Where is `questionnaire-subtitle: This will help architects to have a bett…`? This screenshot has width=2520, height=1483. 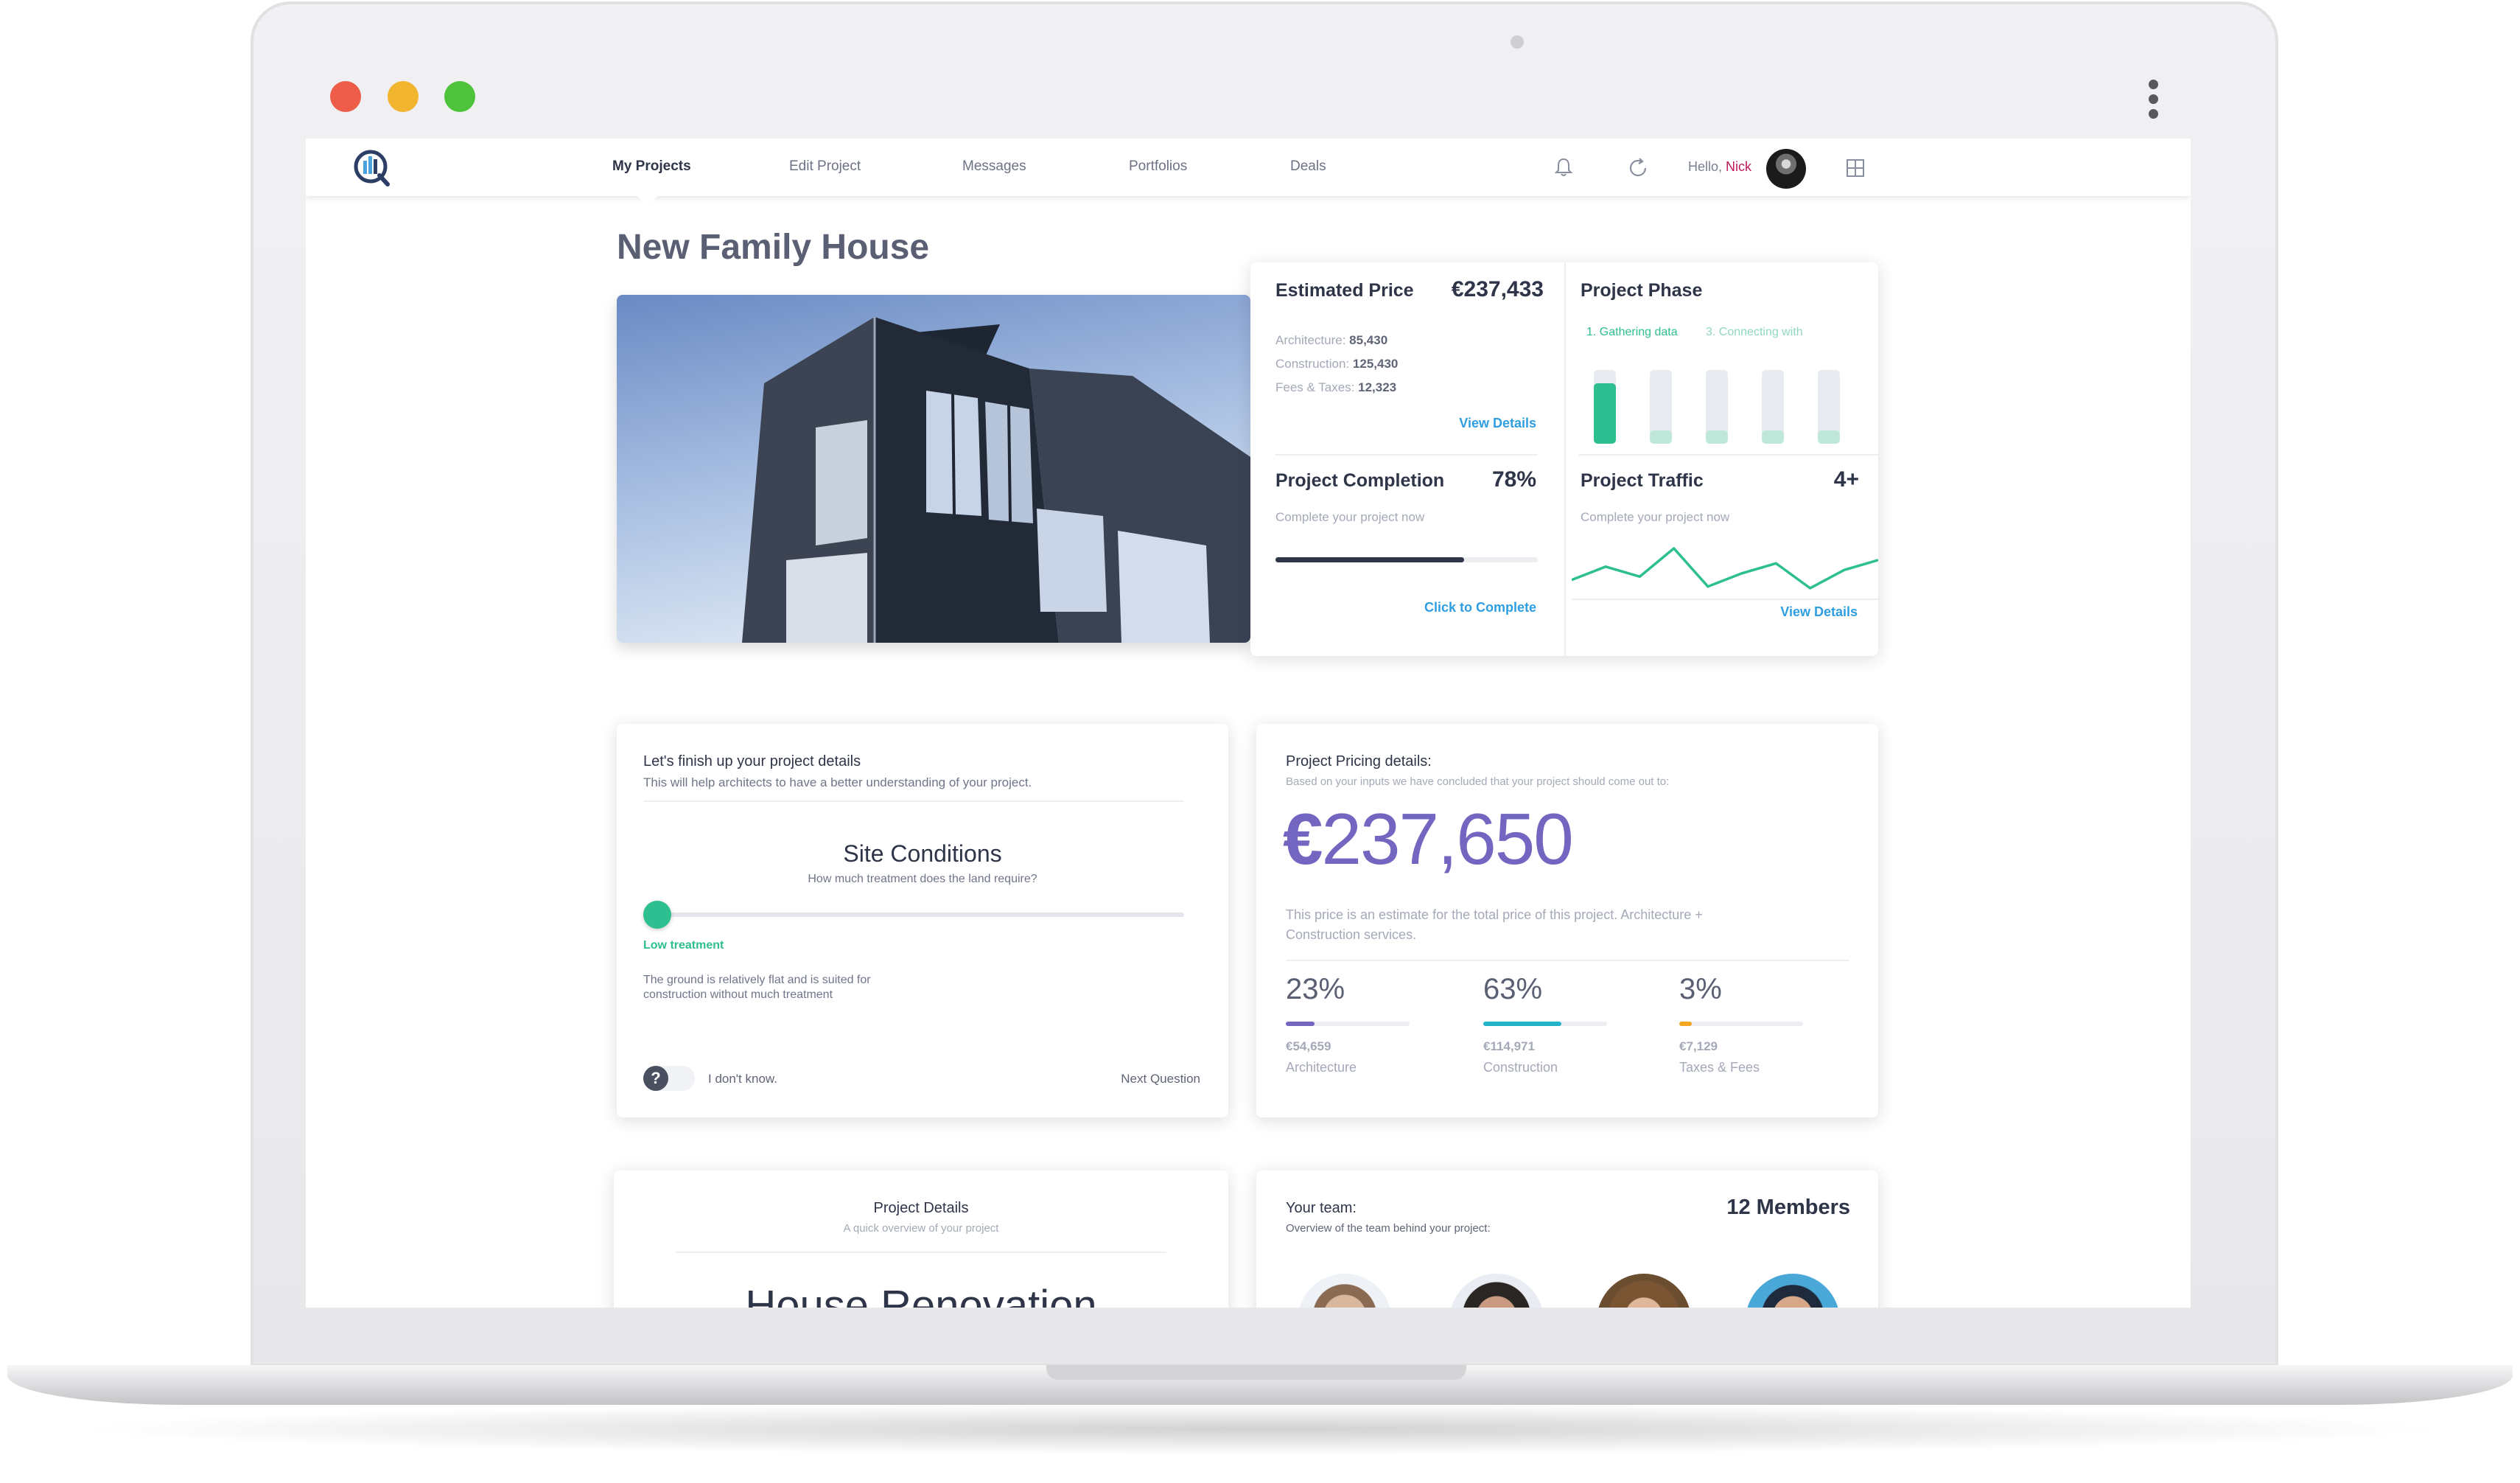 questionnaire-subtitle: This will help architects to have a bett… is located at coordinates (837, 782).